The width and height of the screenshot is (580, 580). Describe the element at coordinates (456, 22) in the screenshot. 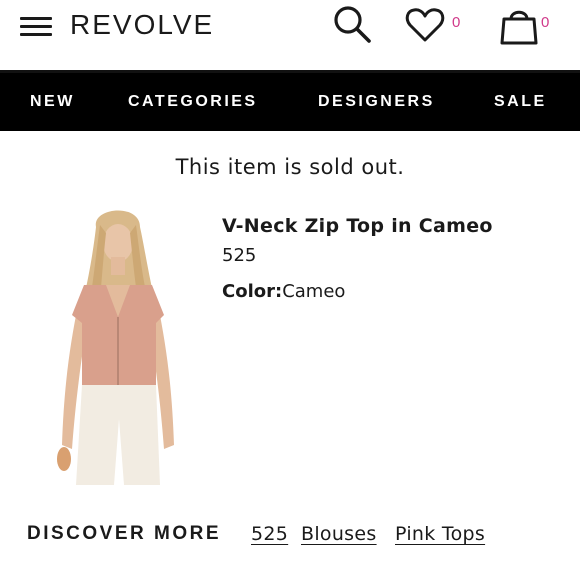

I see `wishlist-count: 0` at that location.